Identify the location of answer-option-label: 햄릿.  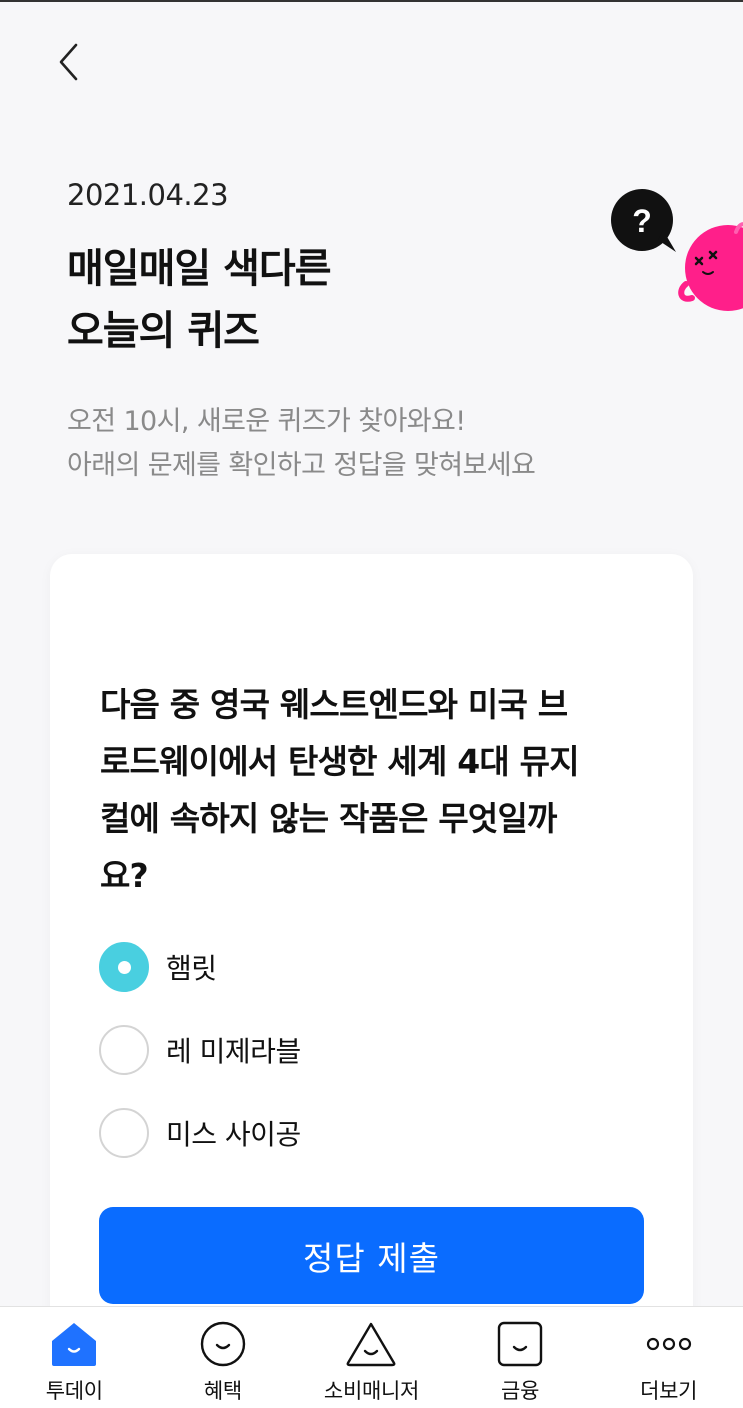
(191, 968).